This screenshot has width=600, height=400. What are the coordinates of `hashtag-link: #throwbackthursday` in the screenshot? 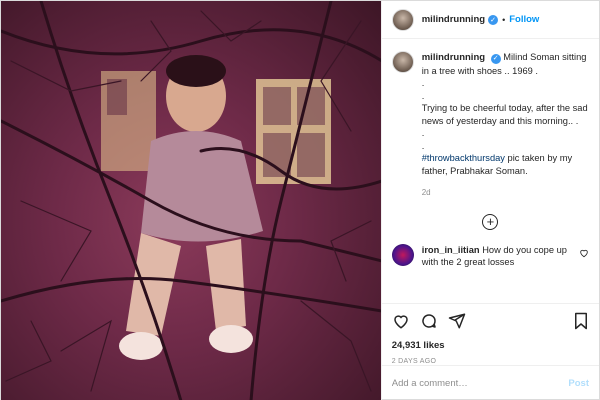 It's located at (463, 158).